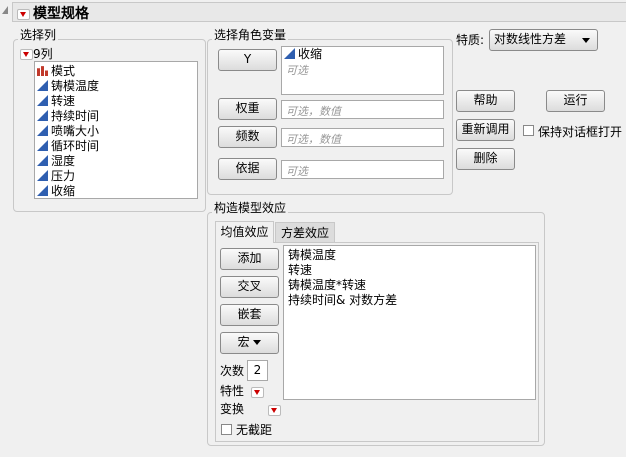  Describe the element at coordinates (43, 54) in the screenshot. I see `column-count: 9列` at that location.